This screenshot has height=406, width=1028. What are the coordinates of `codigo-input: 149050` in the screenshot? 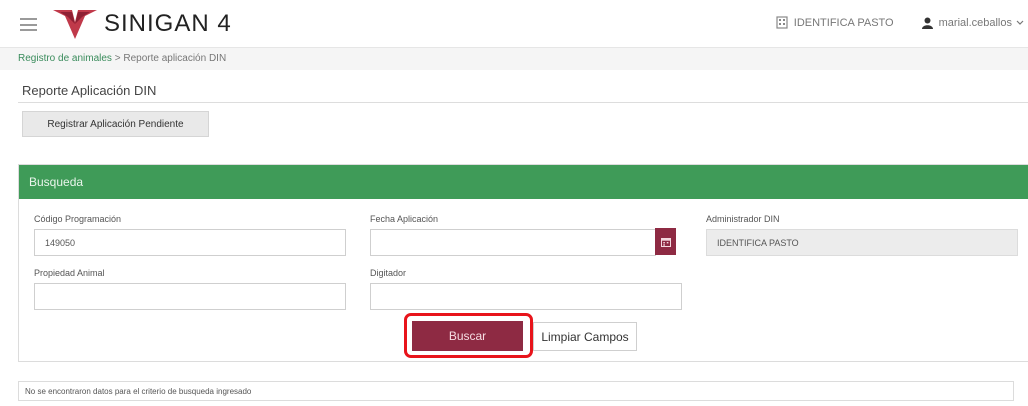 It's located at (190, 242).